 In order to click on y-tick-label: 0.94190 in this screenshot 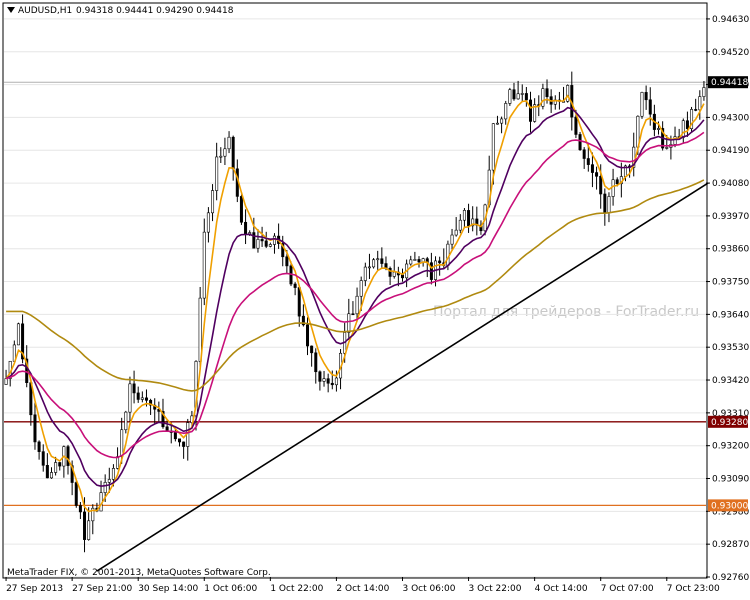, I will do `click(730, 151)`.